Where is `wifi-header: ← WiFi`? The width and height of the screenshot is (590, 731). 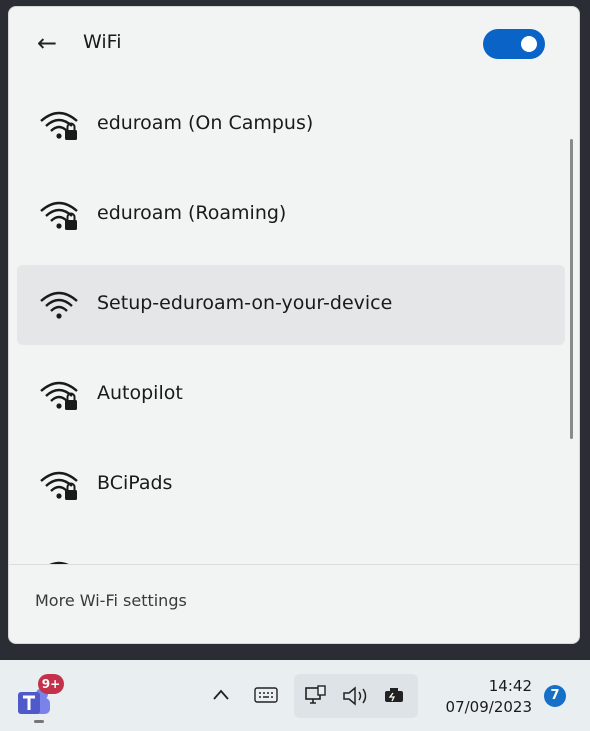 wifi-header: ← WiFi is located at coordinates (294, 46).